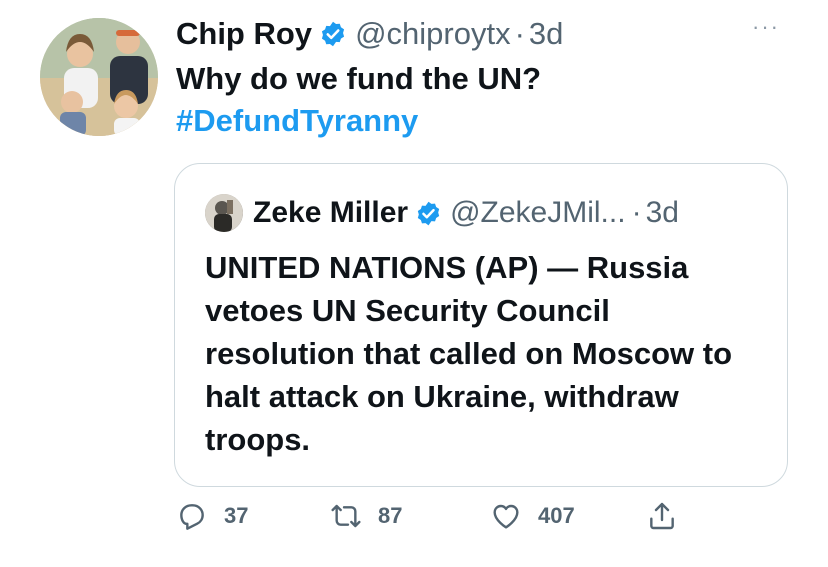  I want to click on tweet-header: Chip Roy @chiproytx · 3d, so click(369, 34).